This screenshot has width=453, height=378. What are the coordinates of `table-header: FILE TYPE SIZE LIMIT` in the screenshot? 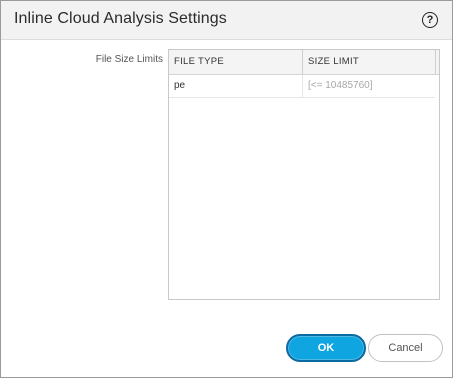 It's located at (304, 62).